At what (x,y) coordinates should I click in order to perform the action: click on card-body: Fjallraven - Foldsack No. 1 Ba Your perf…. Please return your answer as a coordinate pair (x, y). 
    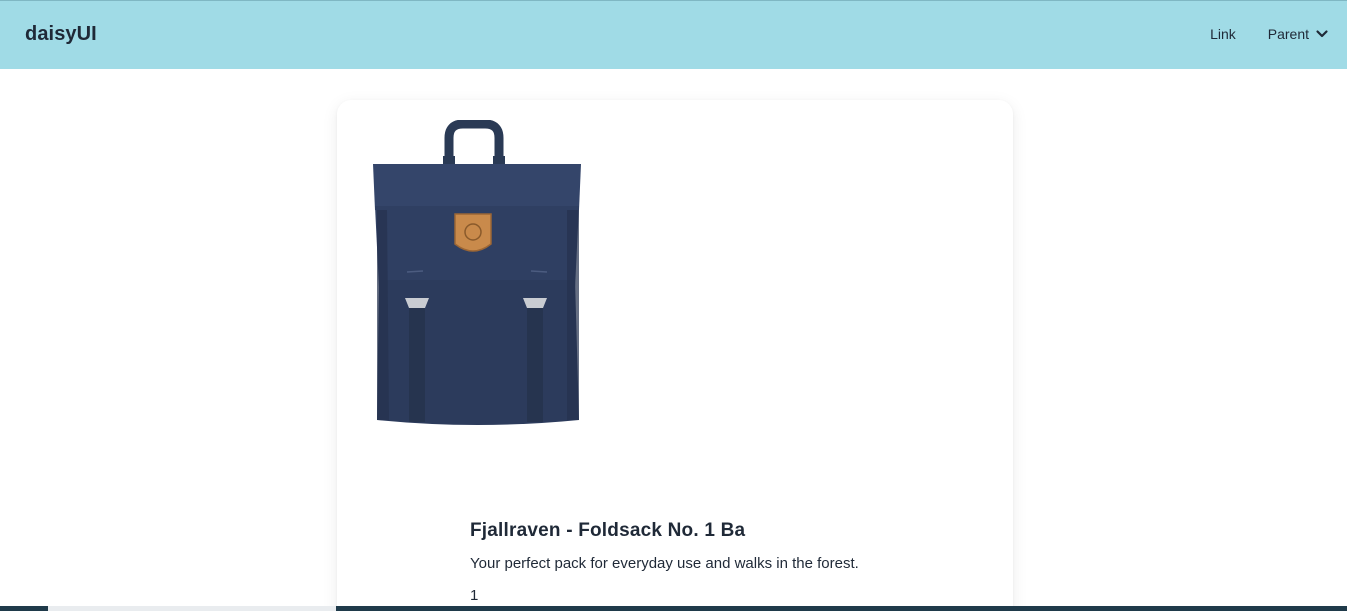
    Looking at the image, I should click on (730, 562).